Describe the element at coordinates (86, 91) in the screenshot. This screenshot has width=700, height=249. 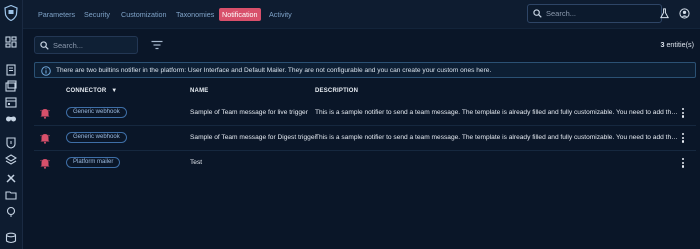
I see `column-header-connector-label: CONNECTOR` at that location.